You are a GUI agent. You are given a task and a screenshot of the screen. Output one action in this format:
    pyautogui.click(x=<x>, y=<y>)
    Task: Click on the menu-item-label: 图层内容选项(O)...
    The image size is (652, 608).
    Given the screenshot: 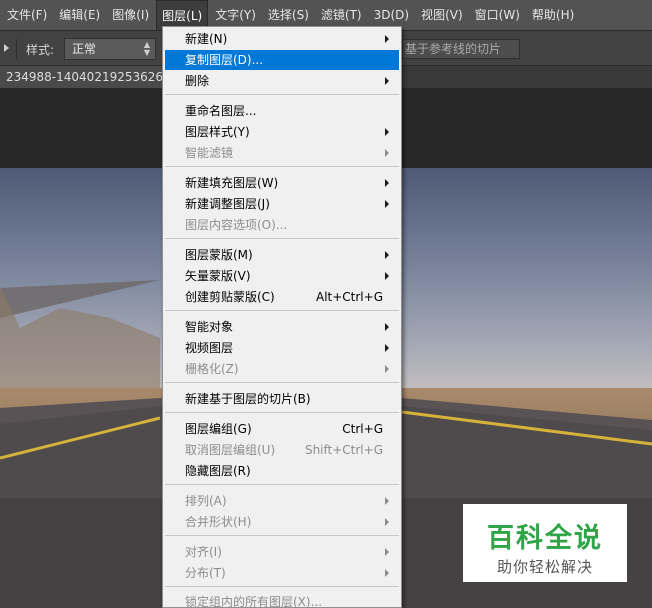 What is the action you would take?
    pyautogui.click(x=236, y=225)
    